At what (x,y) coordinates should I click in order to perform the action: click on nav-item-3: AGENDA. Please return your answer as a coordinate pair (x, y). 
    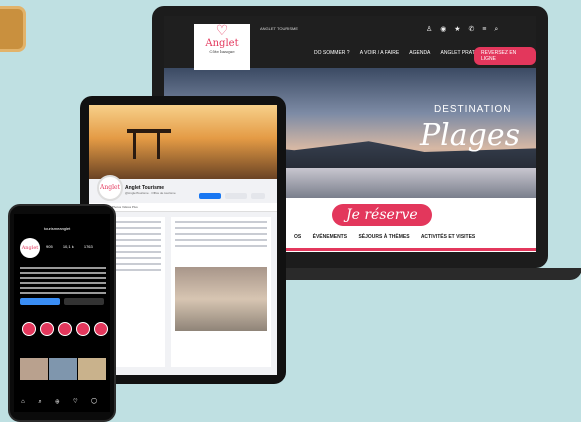
    Looking at the image, I should click on (419, 53).